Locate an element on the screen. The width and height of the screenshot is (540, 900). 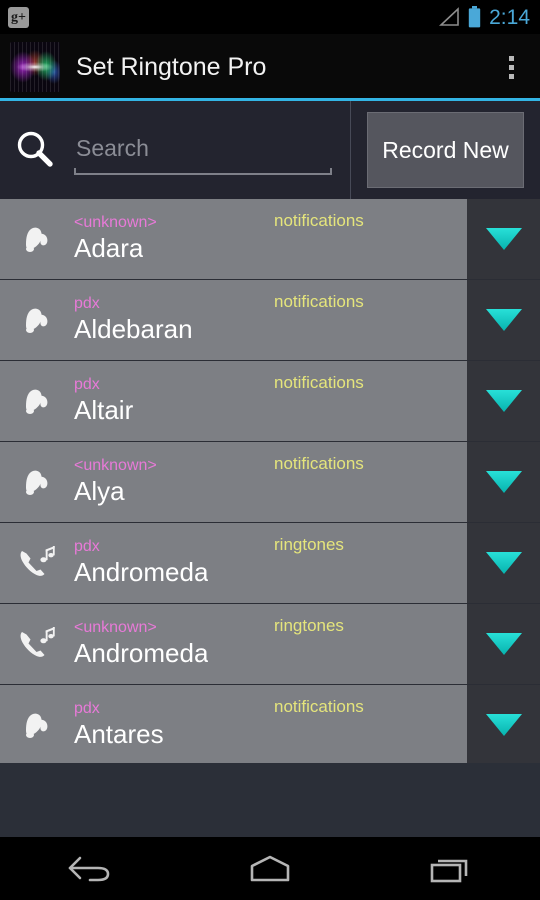
ringtone-row-text: pdx notifications Altair is located at coordinates (270, 401).